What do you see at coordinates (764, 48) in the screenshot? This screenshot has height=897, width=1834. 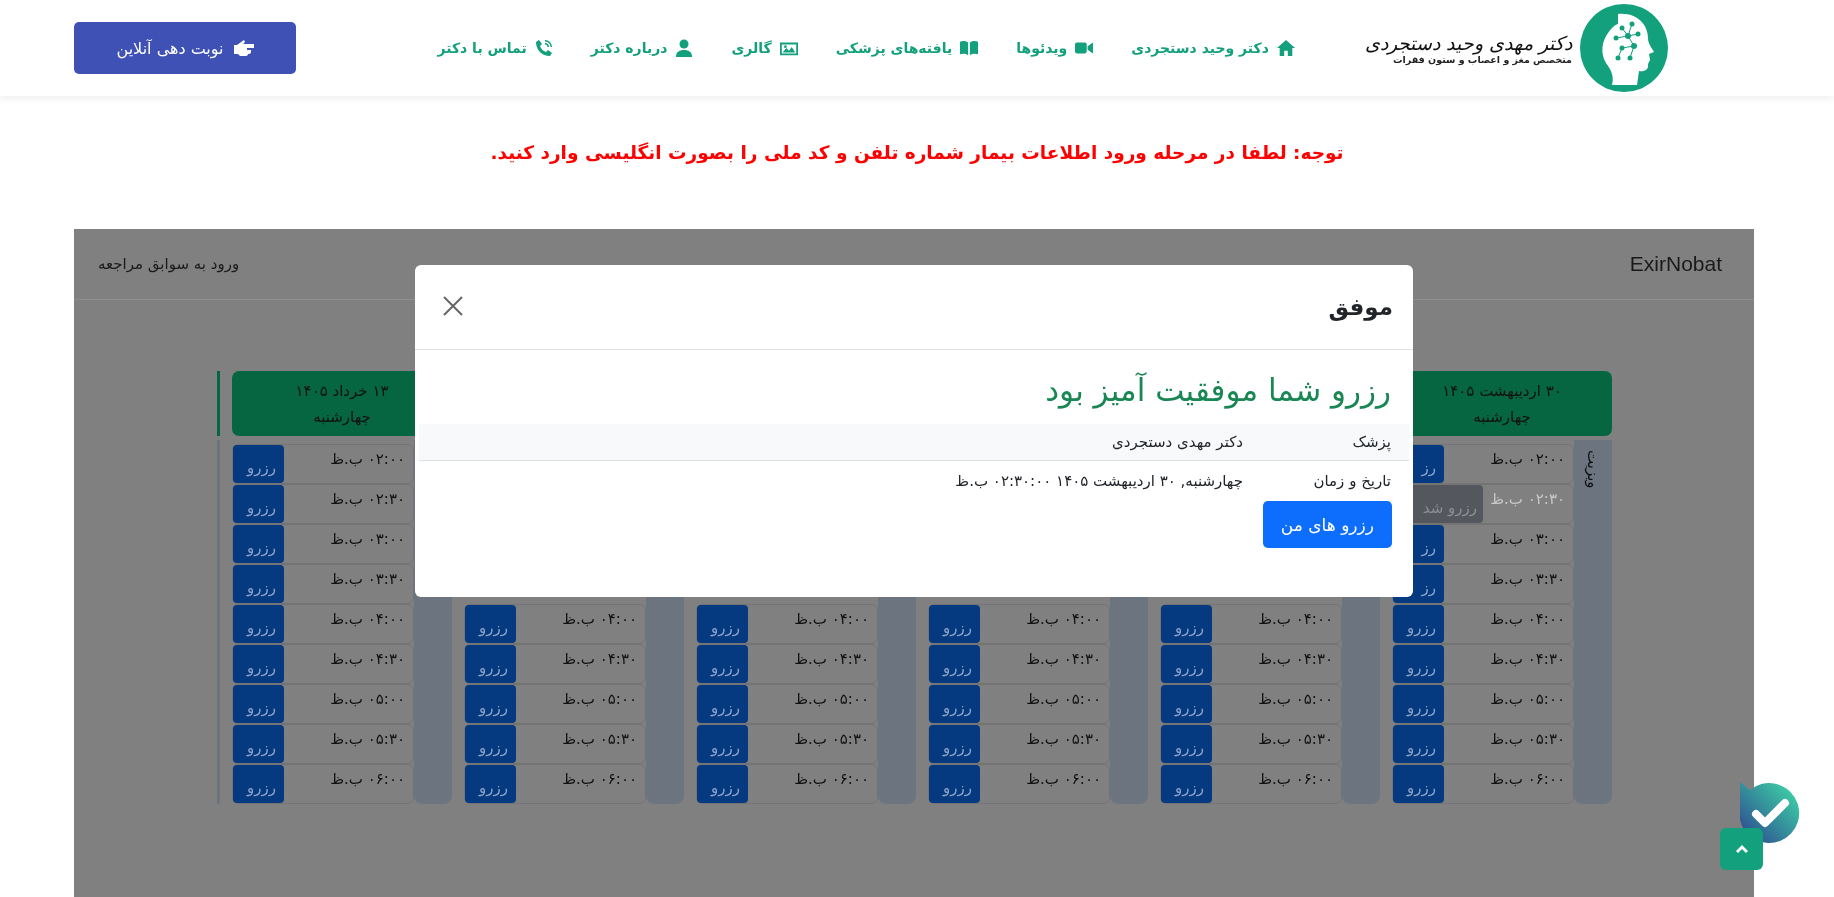 I see `nav-link: گالری` at bounding box center [764, 48].